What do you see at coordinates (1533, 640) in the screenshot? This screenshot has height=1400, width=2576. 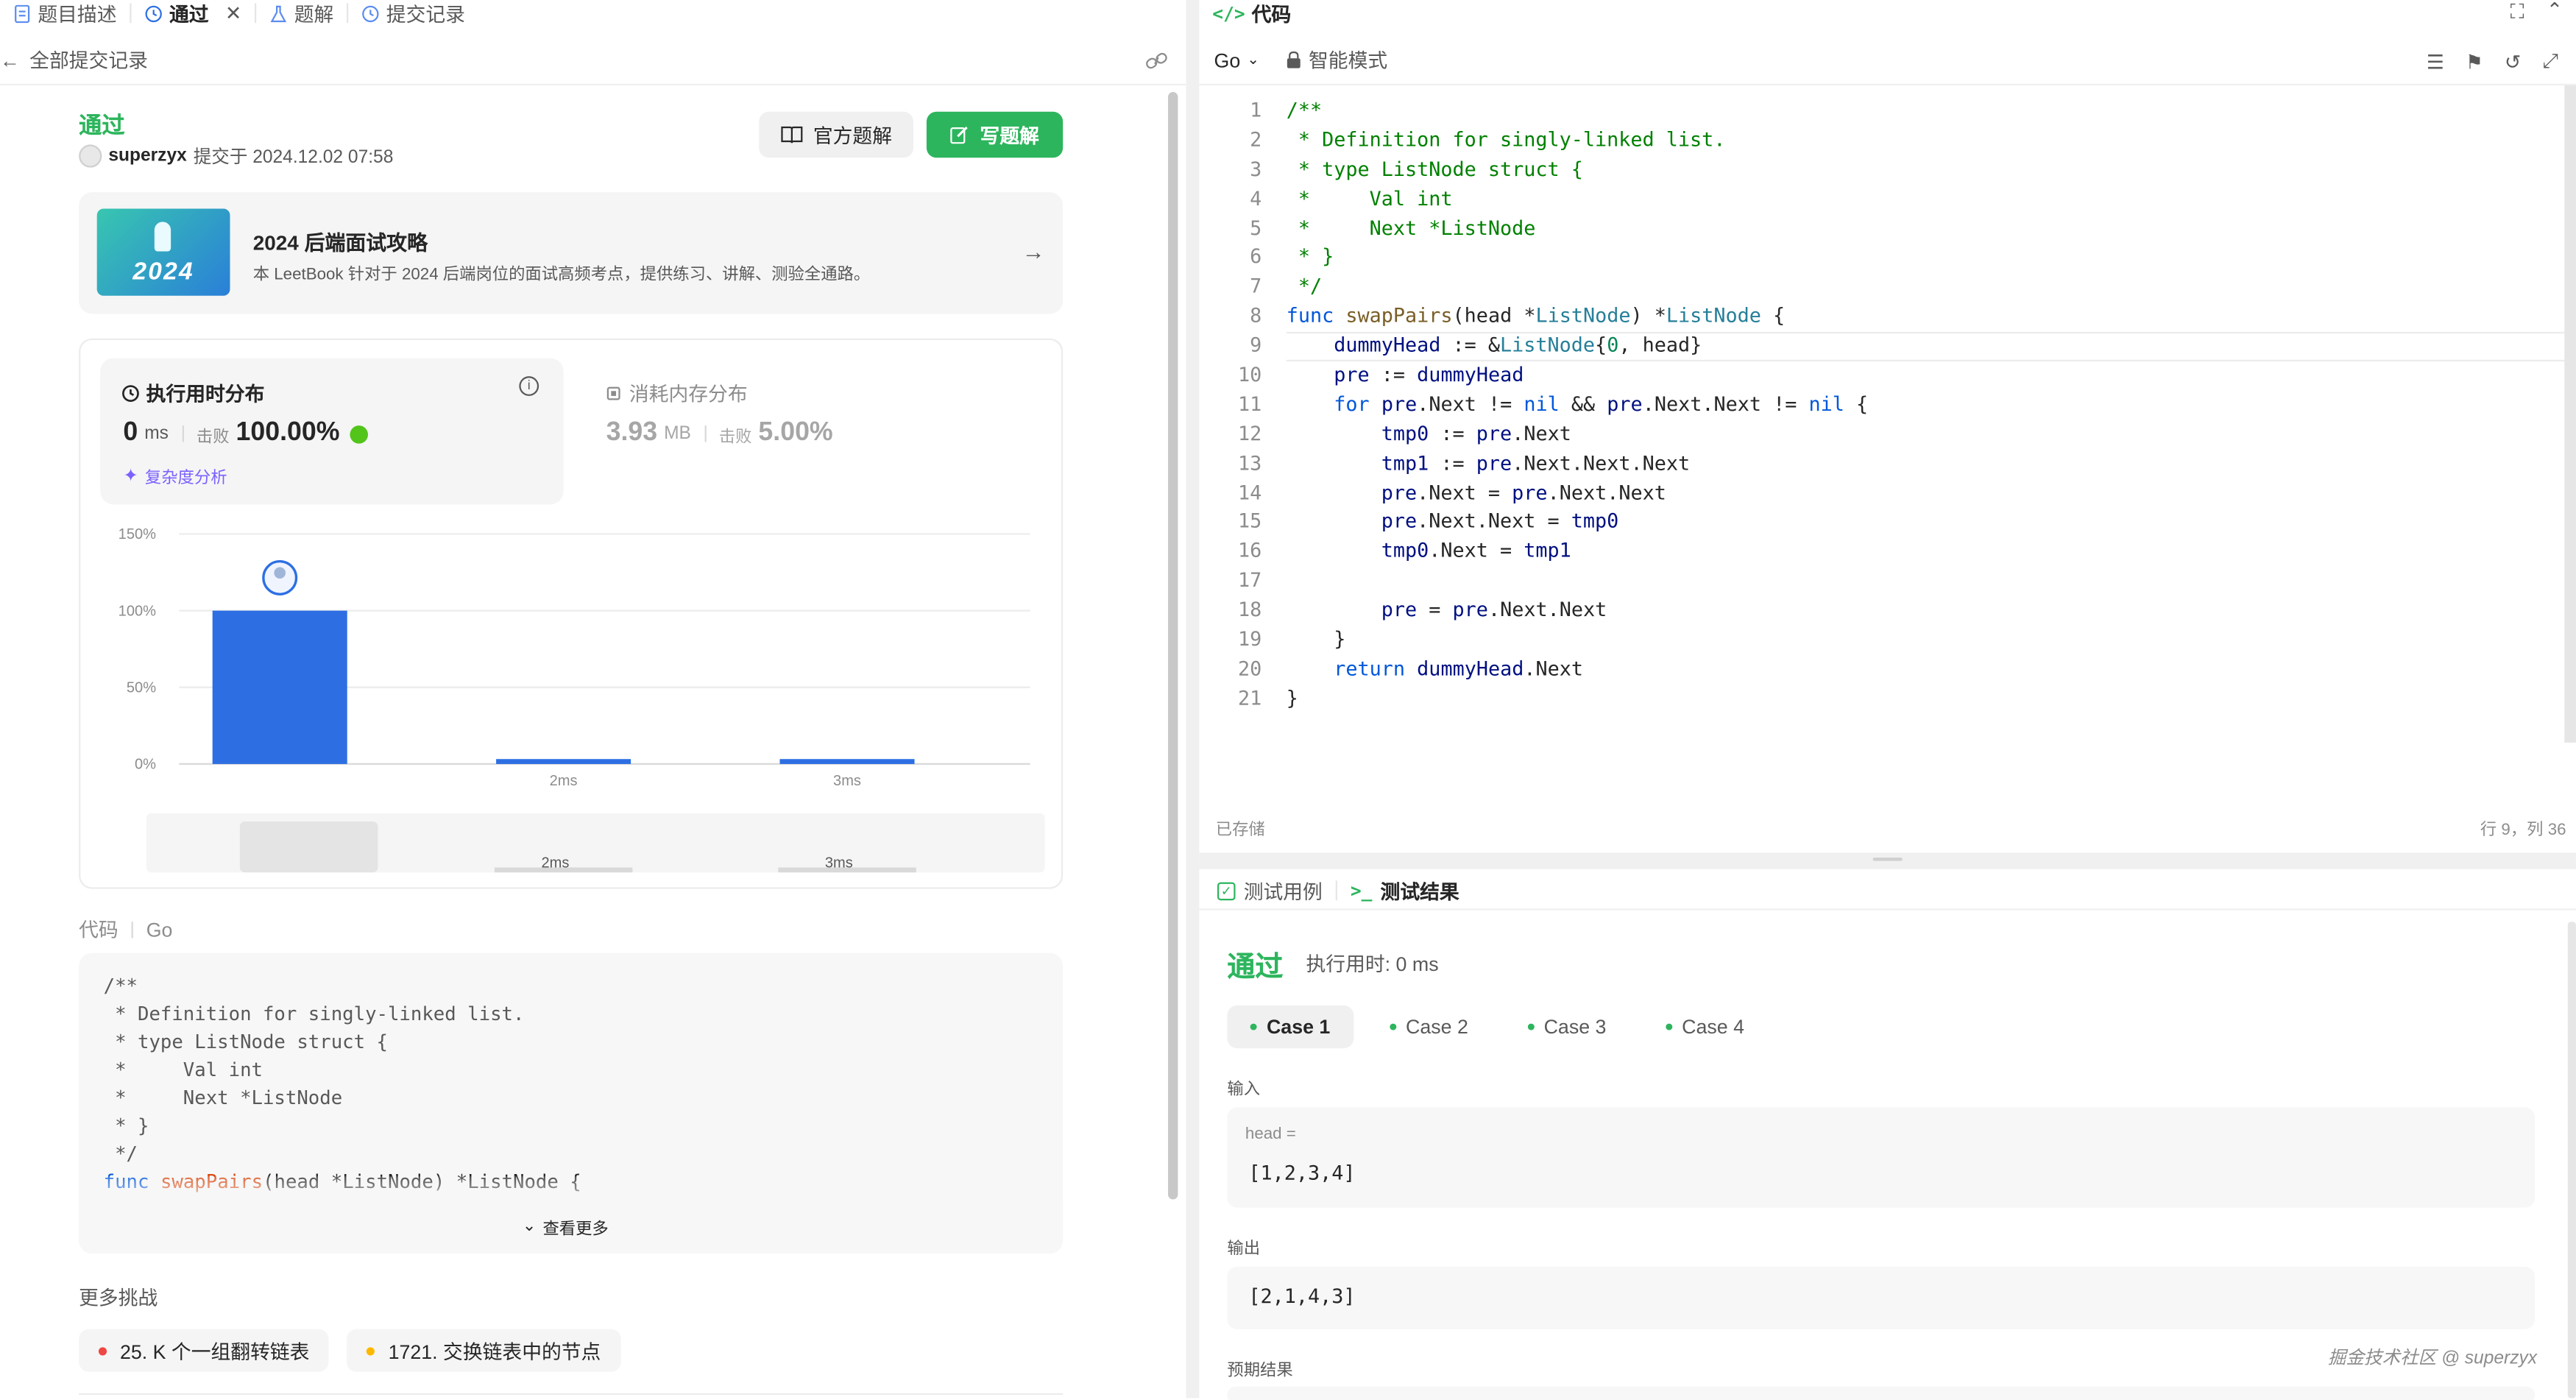 I see `code-line: 19 }` at bounding box center [1533, 640].